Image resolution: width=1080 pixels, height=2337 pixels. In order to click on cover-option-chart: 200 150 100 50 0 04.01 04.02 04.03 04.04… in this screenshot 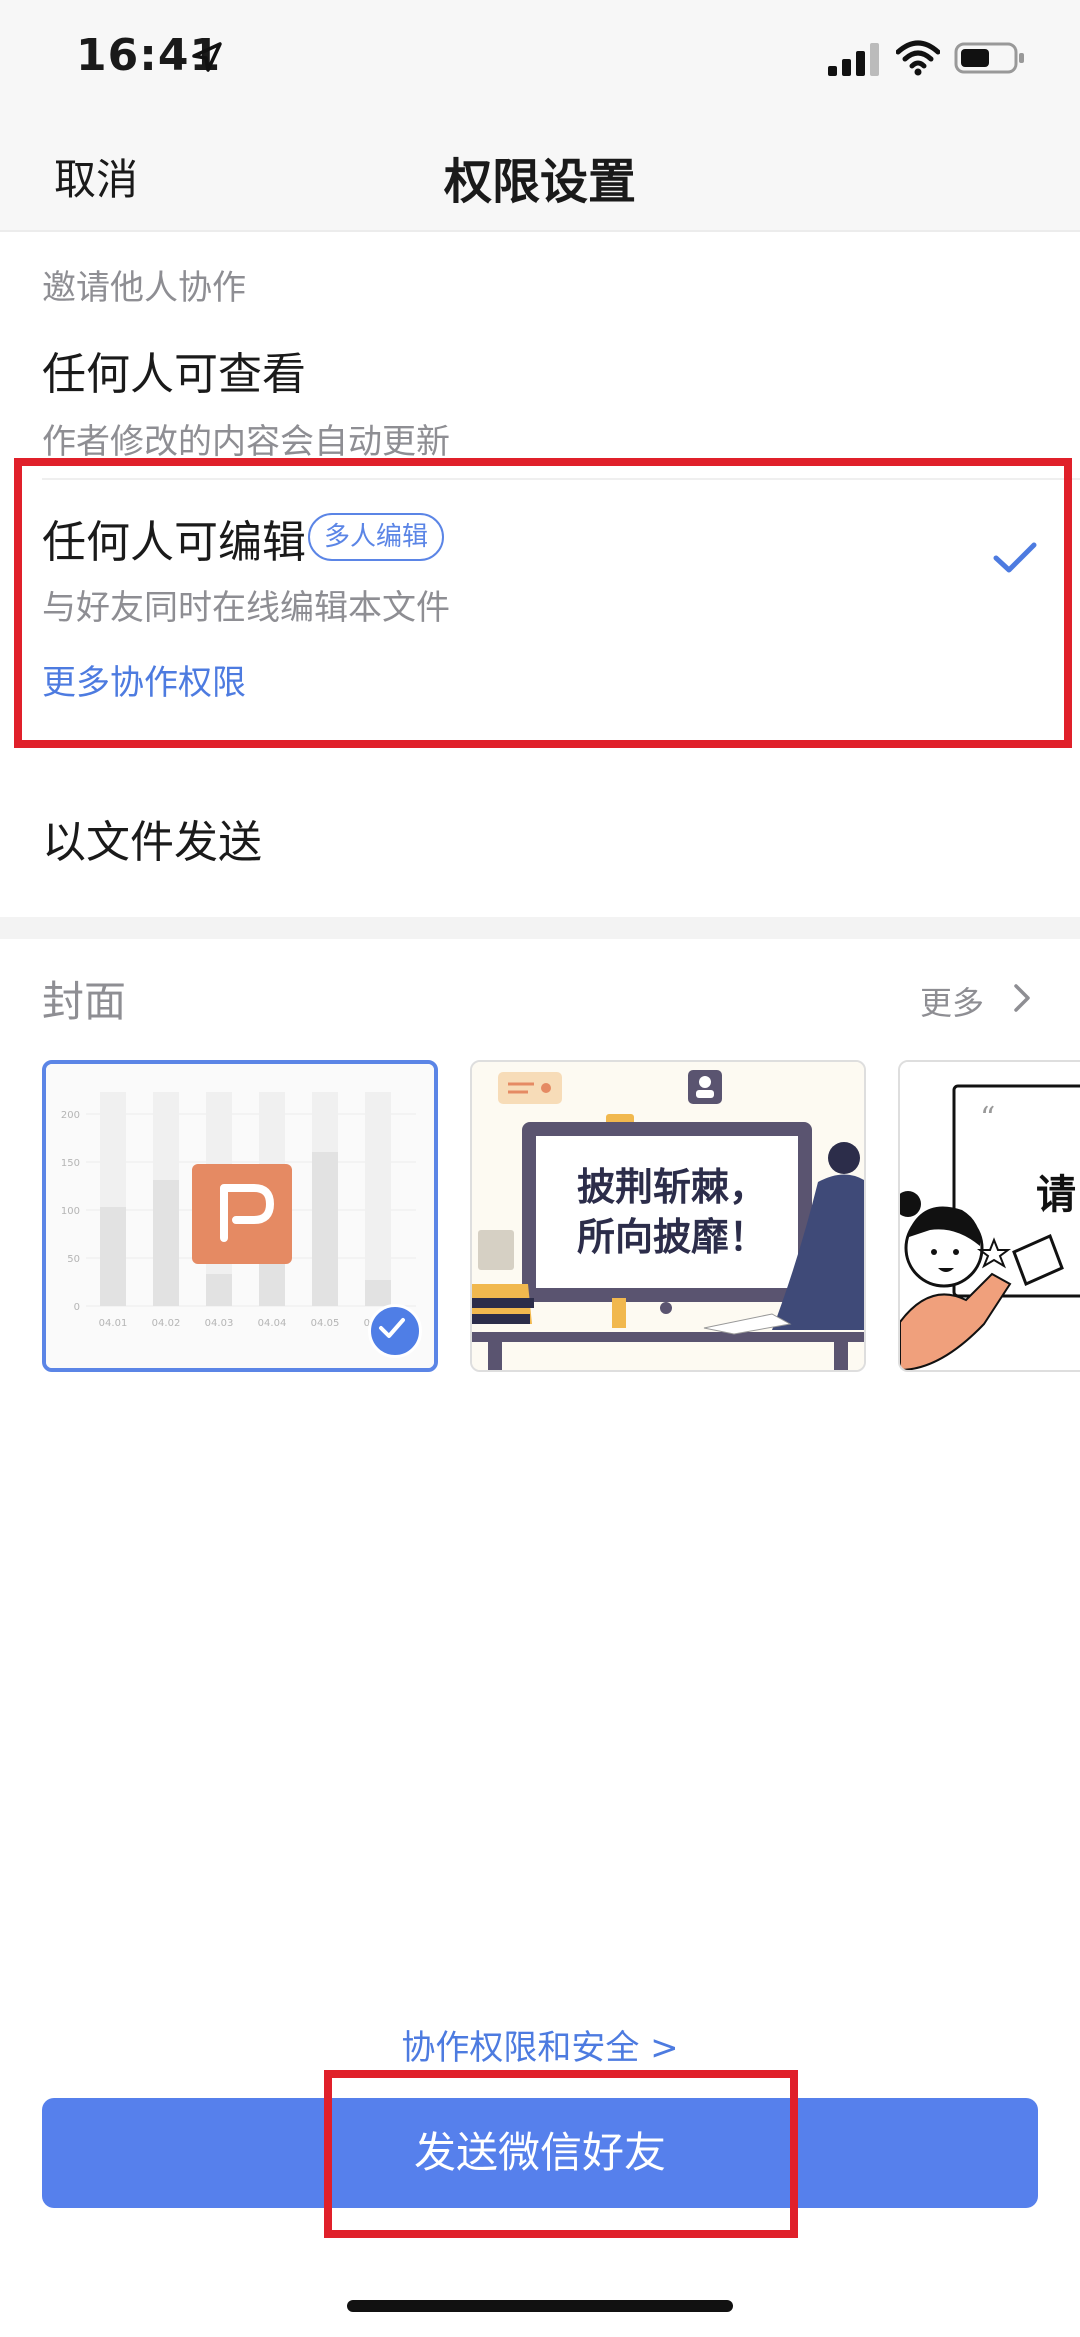, I will do `click(240, 1216)`.